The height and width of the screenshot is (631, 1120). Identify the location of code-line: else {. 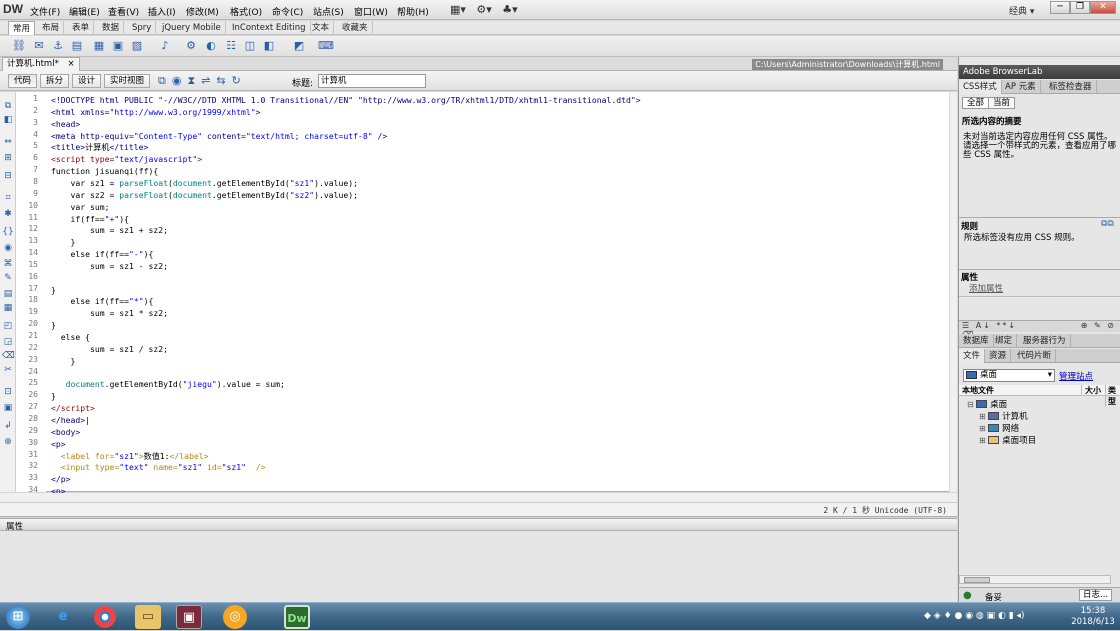
(70, 337).